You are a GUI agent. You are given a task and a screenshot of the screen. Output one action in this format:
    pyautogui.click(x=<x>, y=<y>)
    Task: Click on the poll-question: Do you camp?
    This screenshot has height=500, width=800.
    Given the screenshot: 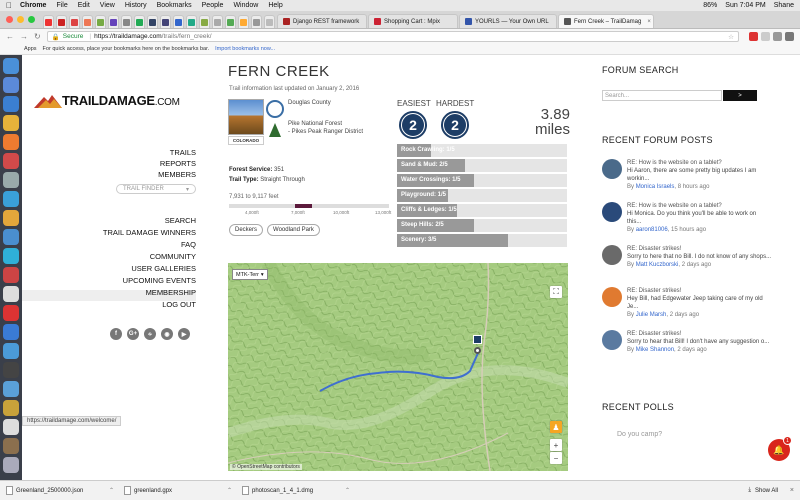 What is the action you would take?
    pyautogui.click(x=639, y=434)
    